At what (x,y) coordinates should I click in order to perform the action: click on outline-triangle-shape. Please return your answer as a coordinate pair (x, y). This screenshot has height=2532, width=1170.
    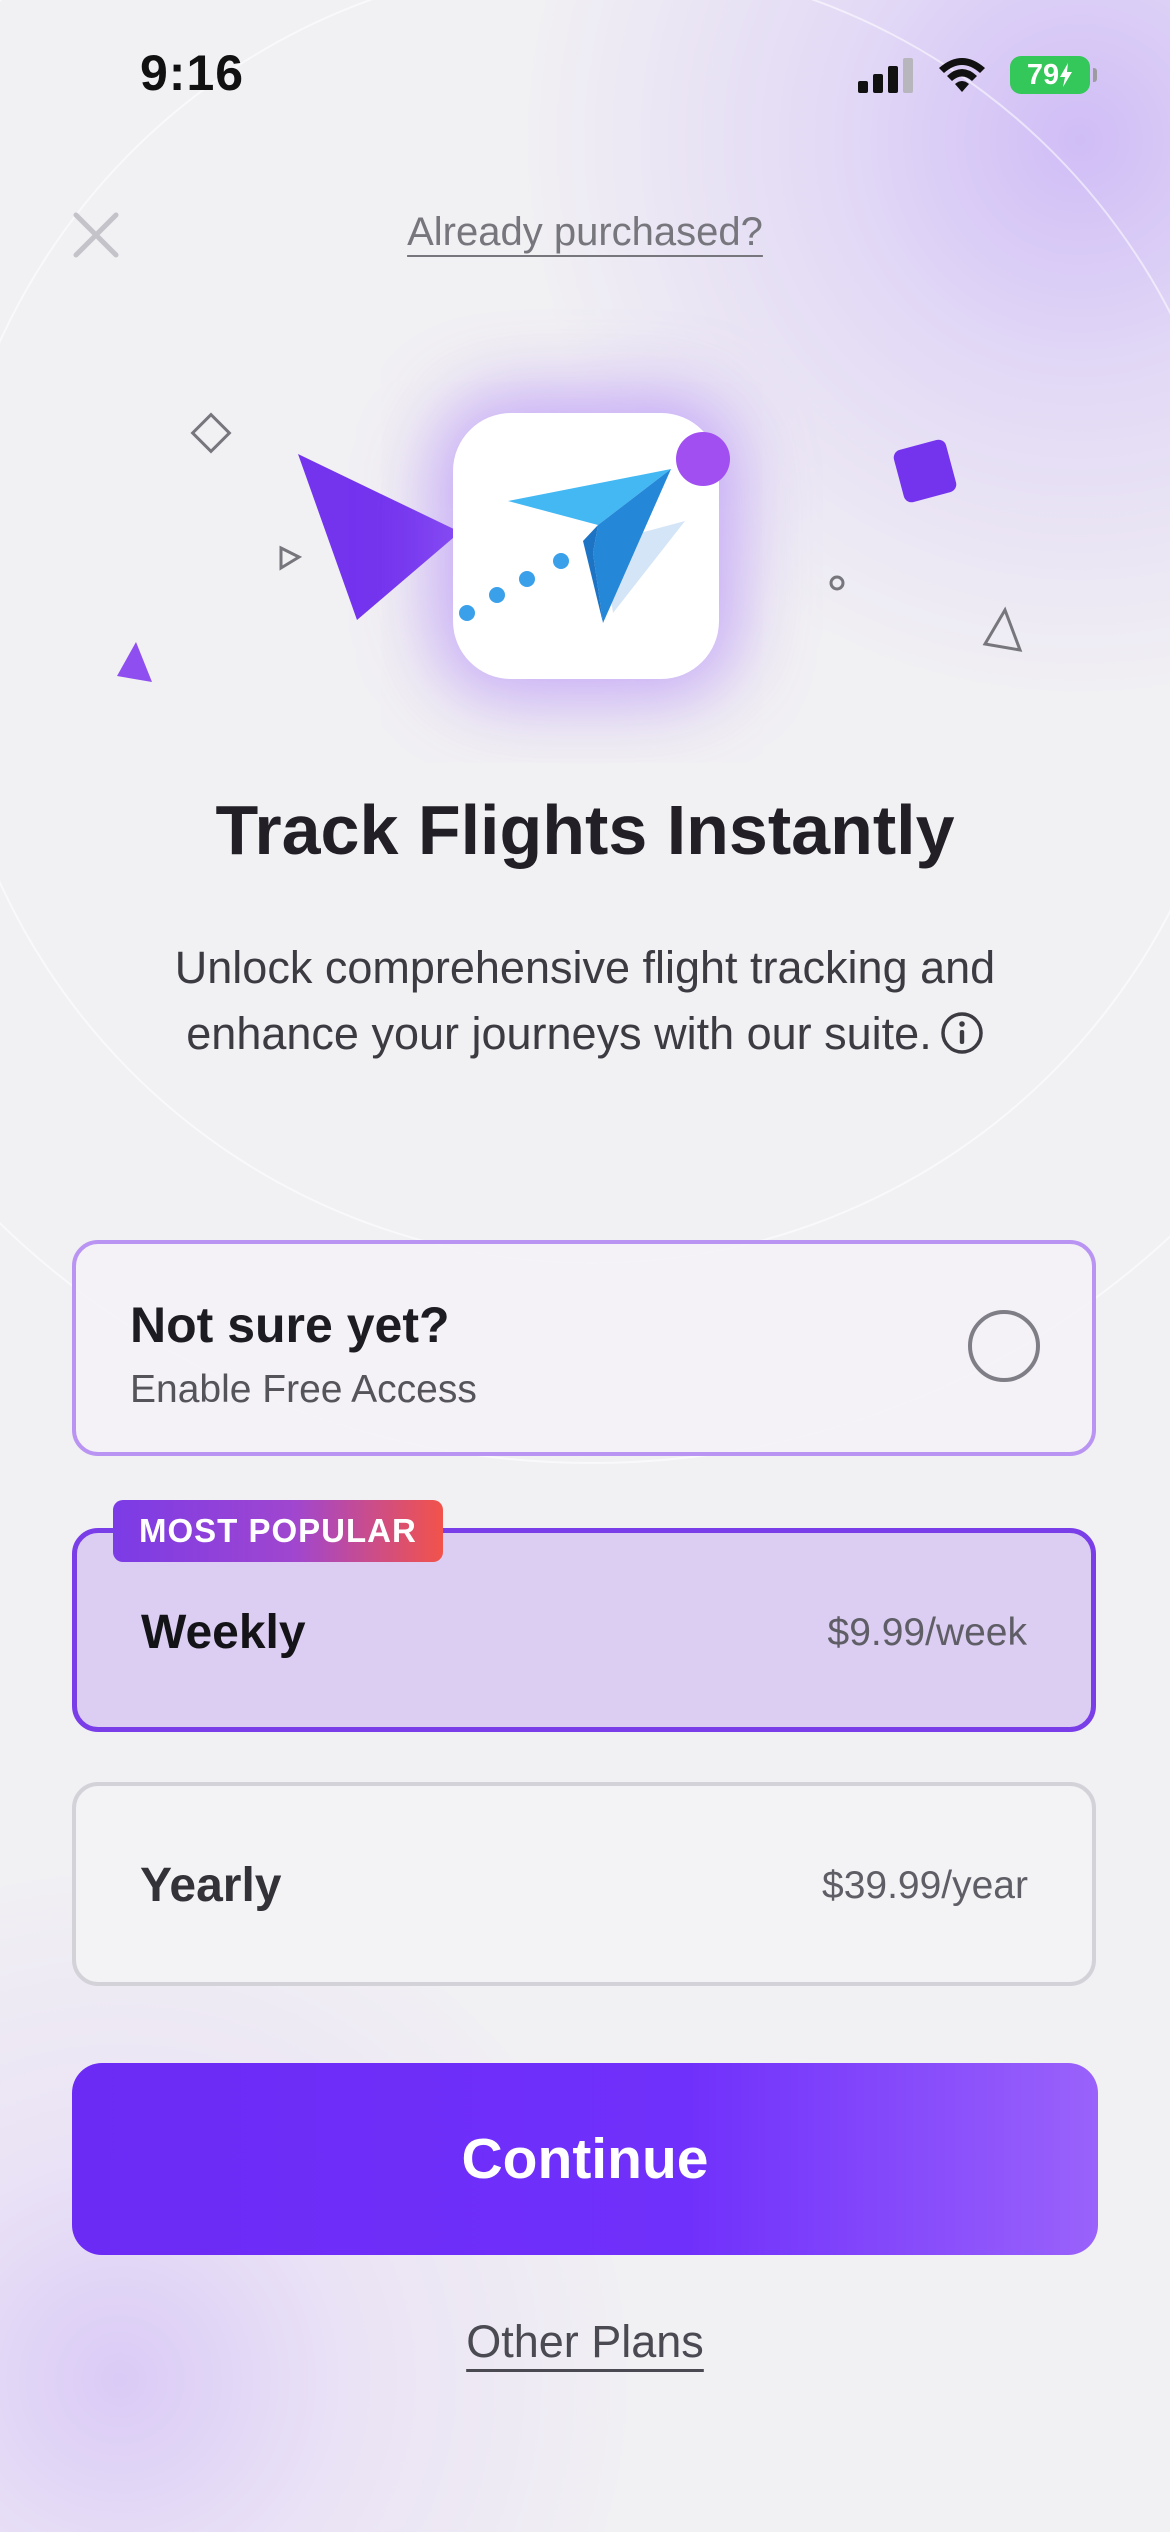
    Looking at the image, I should click on (291, 558).